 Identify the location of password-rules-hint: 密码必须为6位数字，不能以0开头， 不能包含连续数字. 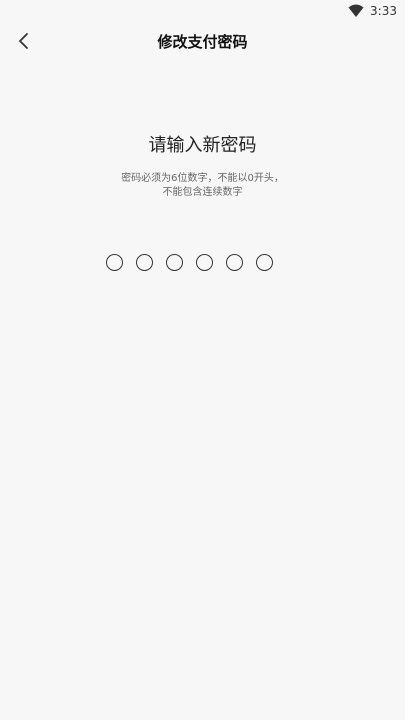
(202, 186).